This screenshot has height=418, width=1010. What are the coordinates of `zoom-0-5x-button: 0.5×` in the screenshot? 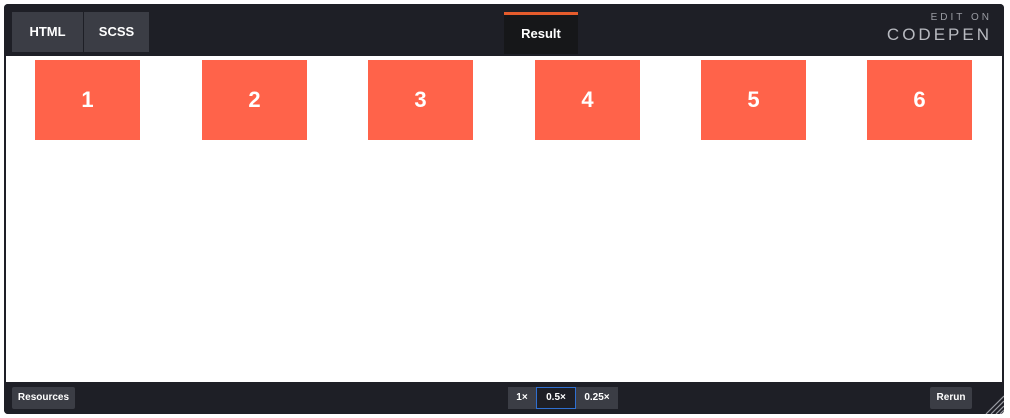 It's located at (556, 398).